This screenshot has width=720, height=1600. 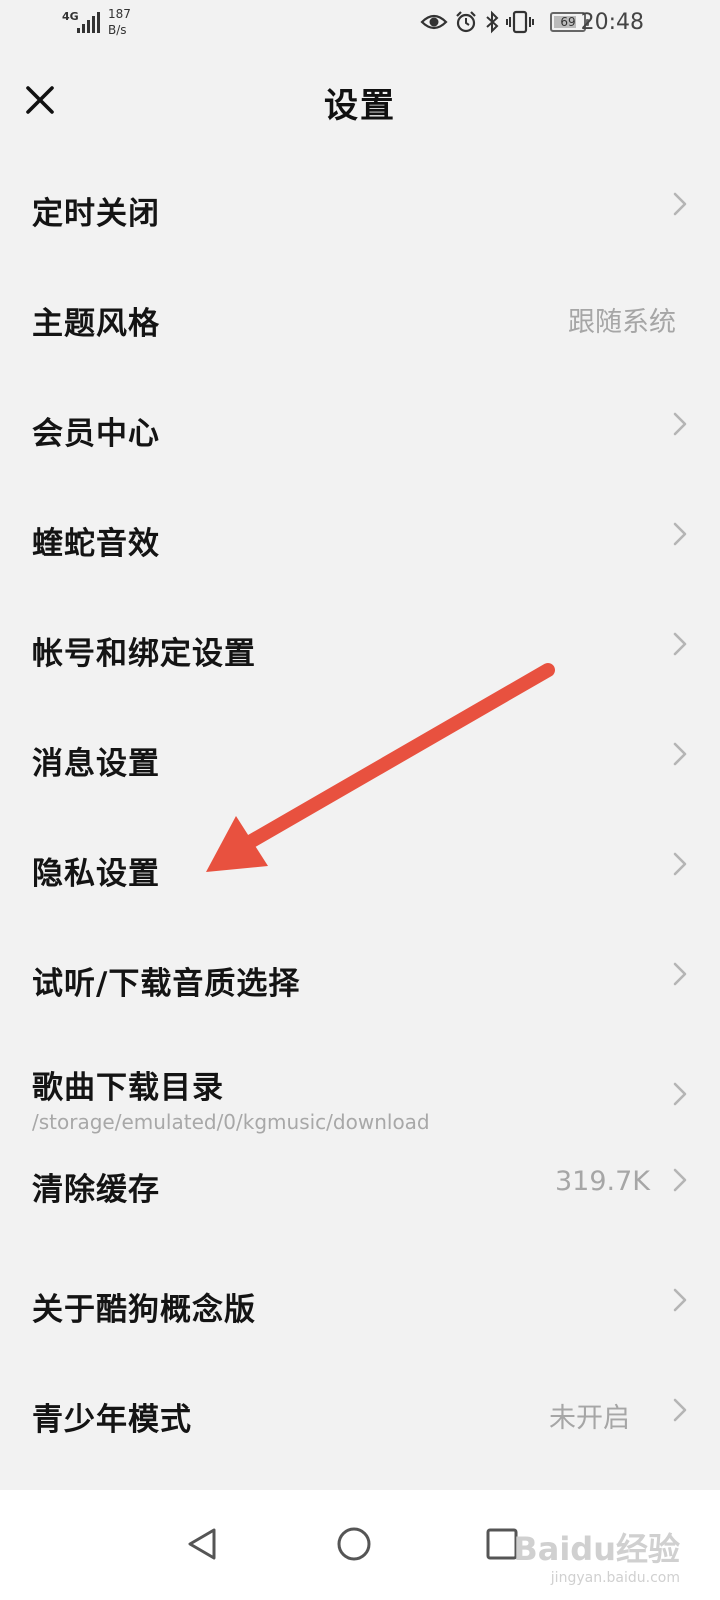 I want to click on status-left: 4G 187 B/s, so click(x=96, y=22).